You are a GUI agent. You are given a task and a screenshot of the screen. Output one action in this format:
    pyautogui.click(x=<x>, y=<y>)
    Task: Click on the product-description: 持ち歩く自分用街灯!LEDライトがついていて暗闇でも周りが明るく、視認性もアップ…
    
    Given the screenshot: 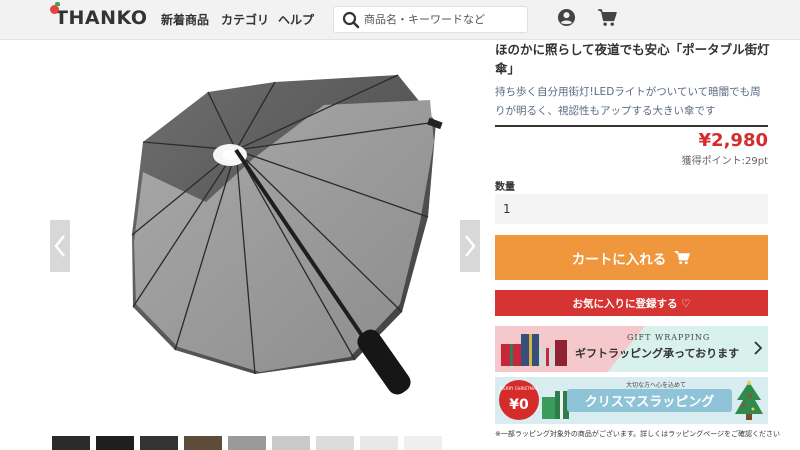 What is the action you would take?
    pyautogui.click(x=628, y=101)
    